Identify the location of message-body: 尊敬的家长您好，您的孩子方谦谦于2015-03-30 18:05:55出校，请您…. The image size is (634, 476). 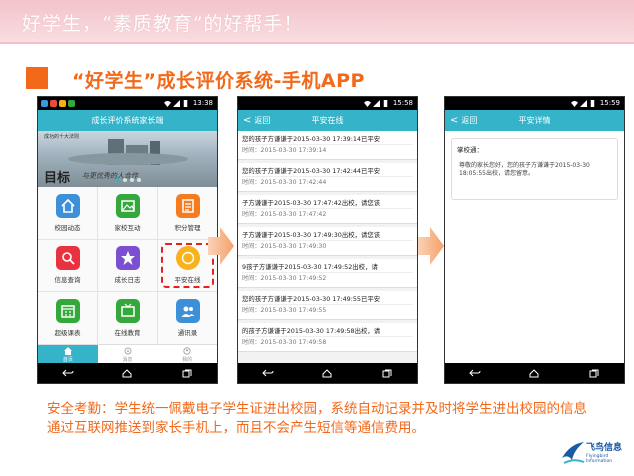
(524, 169).